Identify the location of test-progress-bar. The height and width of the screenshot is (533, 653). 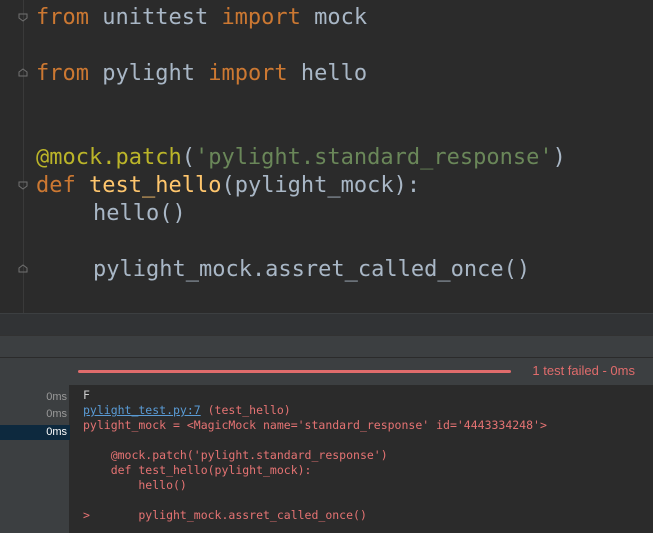
(294, 371).